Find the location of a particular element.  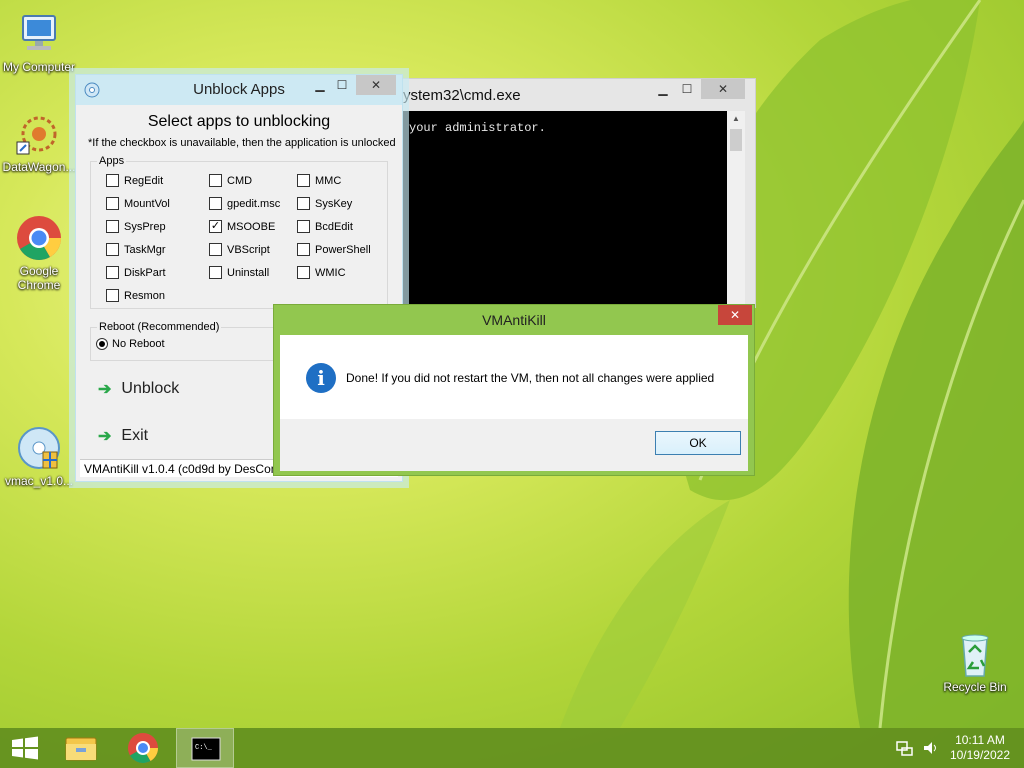

app-checkbox-label: Uninstall is located at coordinates (248, 272).